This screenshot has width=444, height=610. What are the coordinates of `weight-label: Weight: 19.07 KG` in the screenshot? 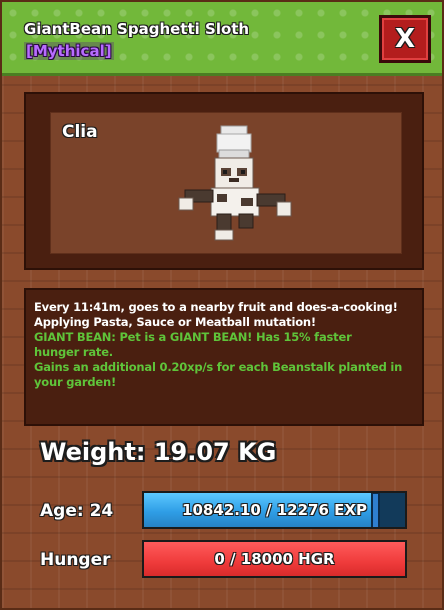 It's located at (158, 452).